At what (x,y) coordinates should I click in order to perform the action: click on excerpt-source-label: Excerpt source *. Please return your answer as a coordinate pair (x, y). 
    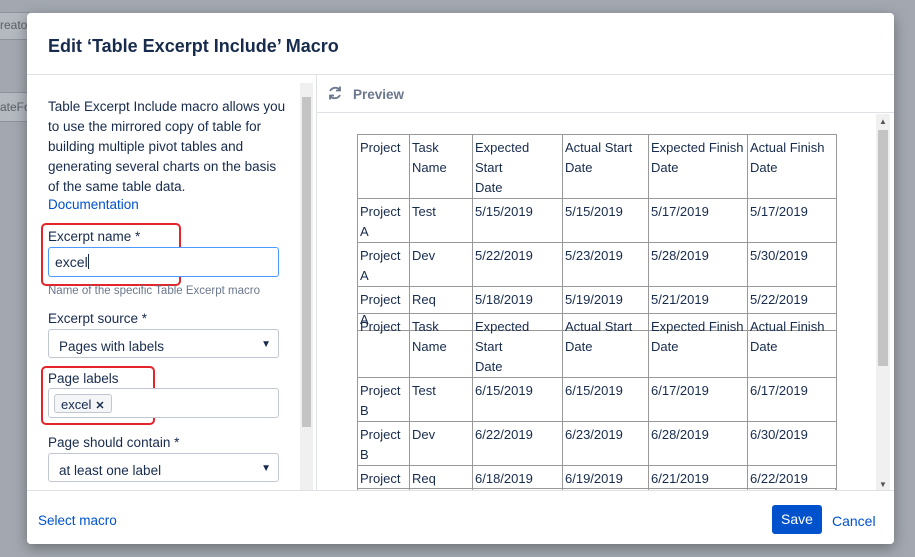
    Looking at the image, I should click on (98, 318).